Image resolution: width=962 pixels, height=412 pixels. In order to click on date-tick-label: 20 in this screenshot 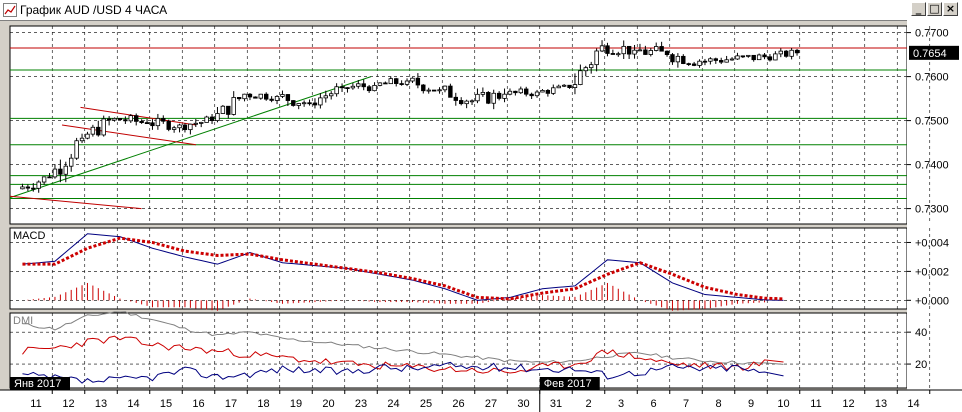, I will do `click(328, 404)`.